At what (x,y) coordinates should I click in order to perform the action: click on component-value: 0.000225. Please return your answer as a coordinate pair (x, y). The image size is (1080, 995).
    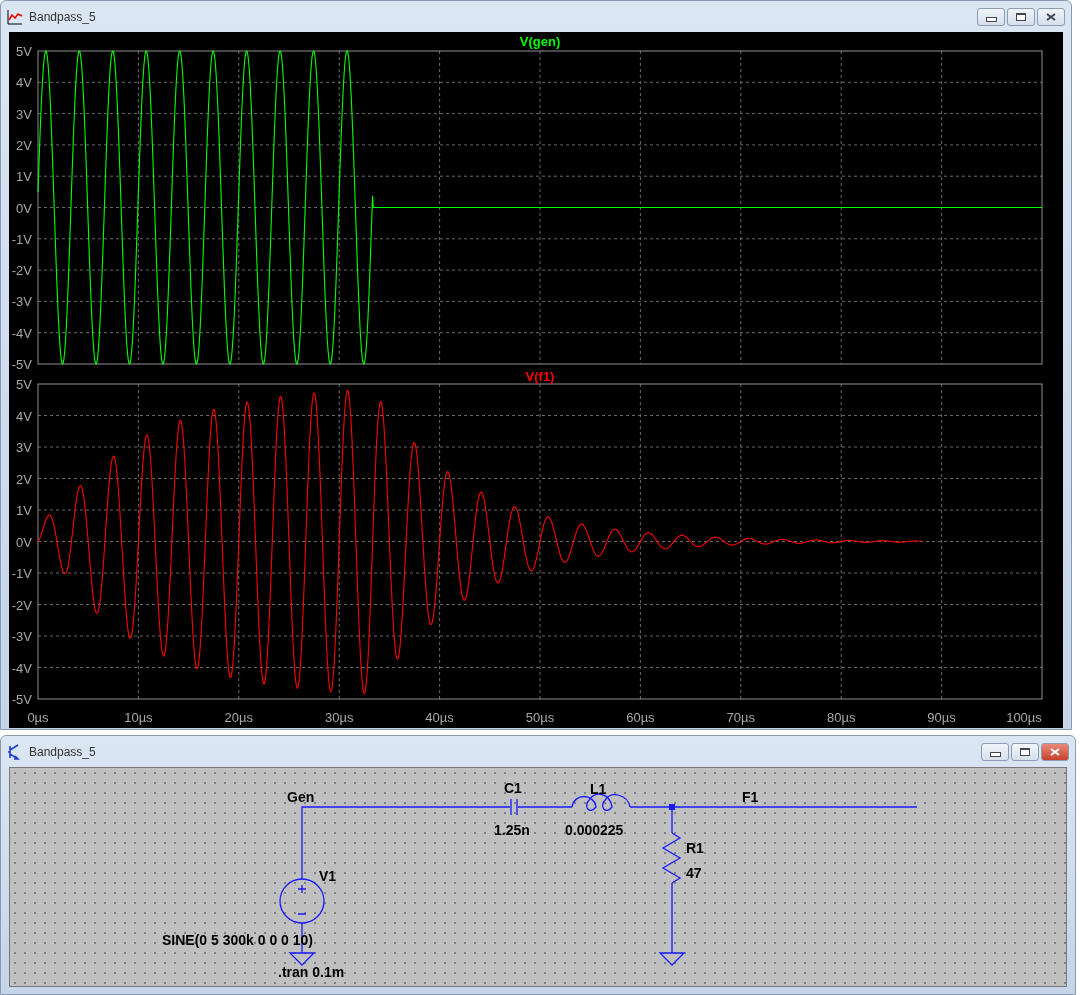
    Looking at the image, I should click on (594, 830).